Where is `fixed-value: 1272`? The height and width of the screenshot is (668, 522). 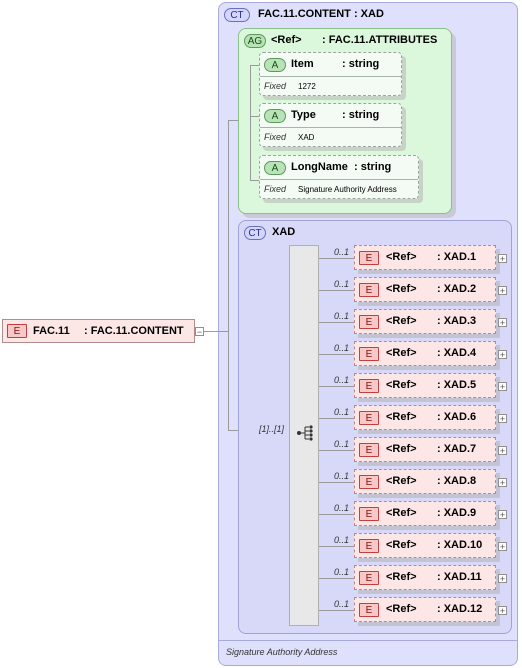
fixed-value: 1272 is located at coordinates (307, 86).